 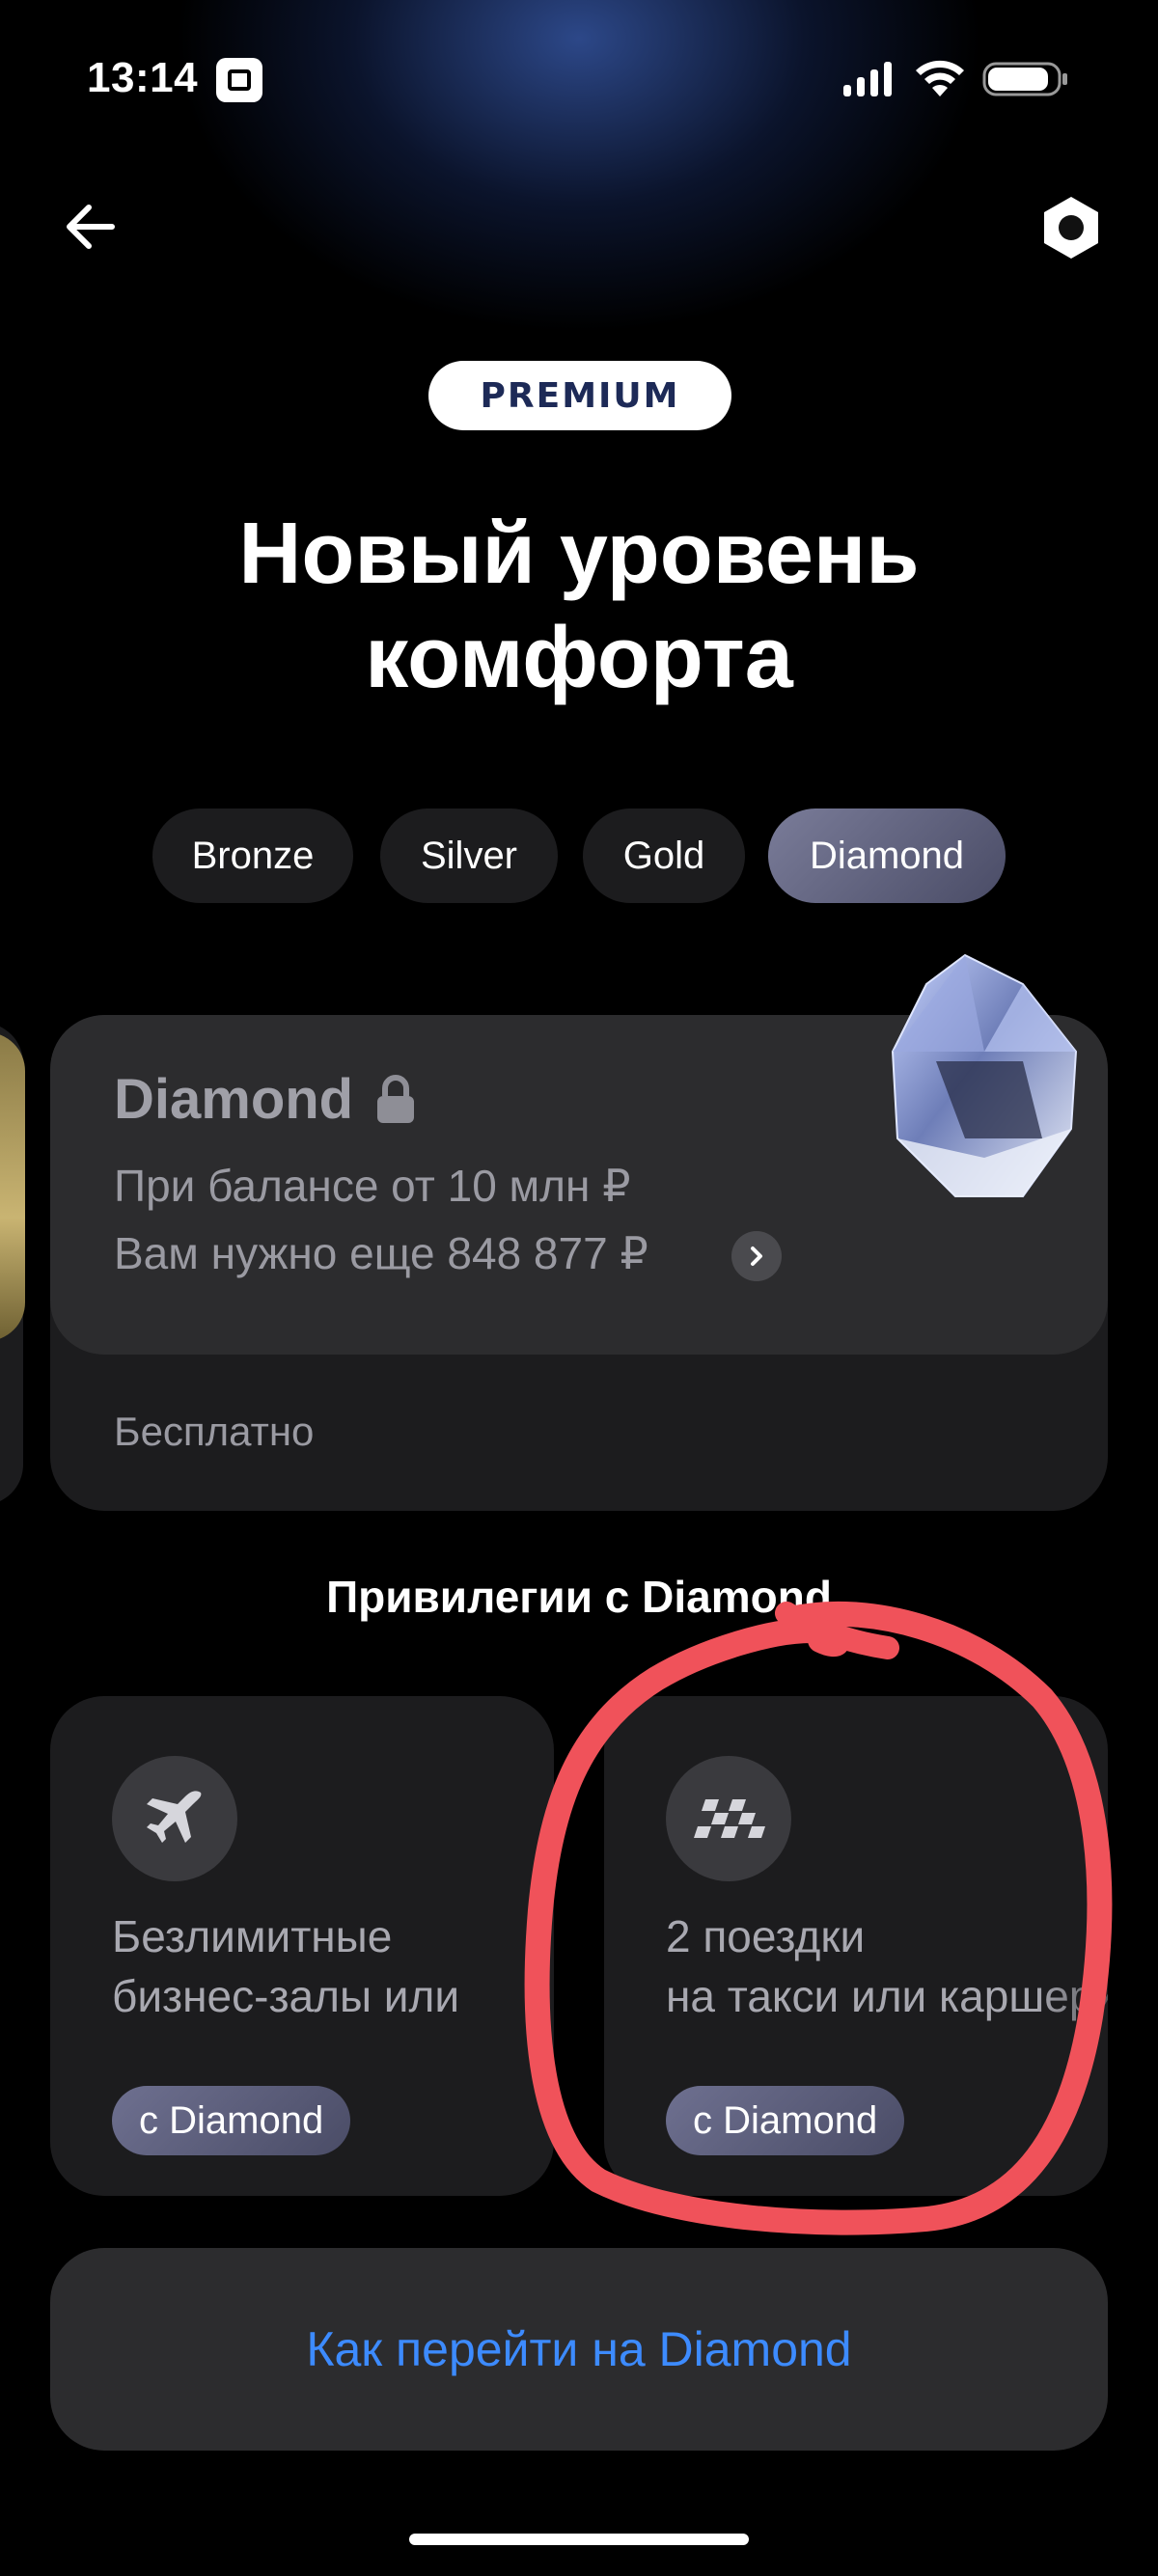 I want to click on signal-icon, so click(x=867, y=79).